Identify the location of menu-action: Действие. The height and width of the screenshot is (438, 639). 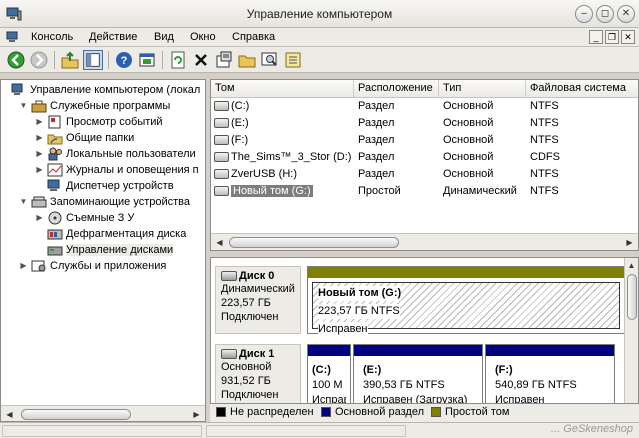
(113, 37).